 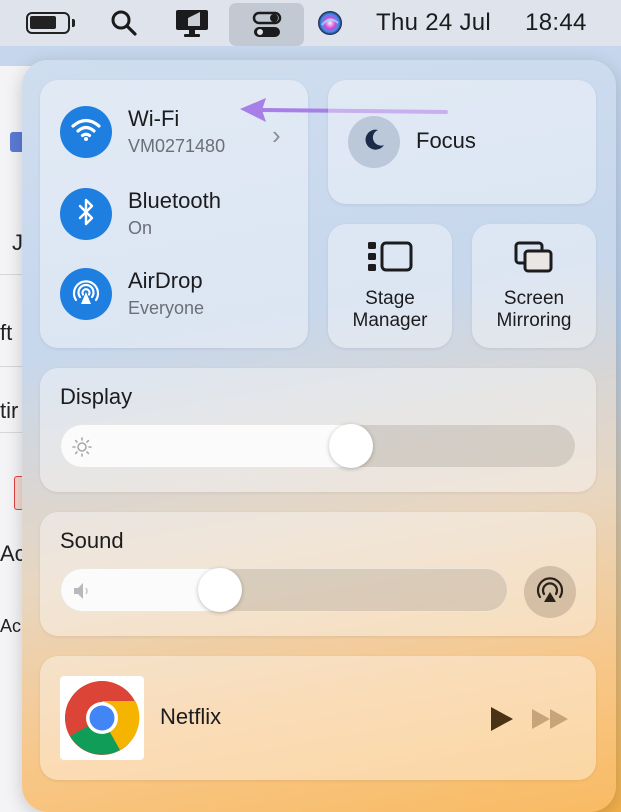 I want to click on bluetooth-toggle, so click(x=86, y=214).